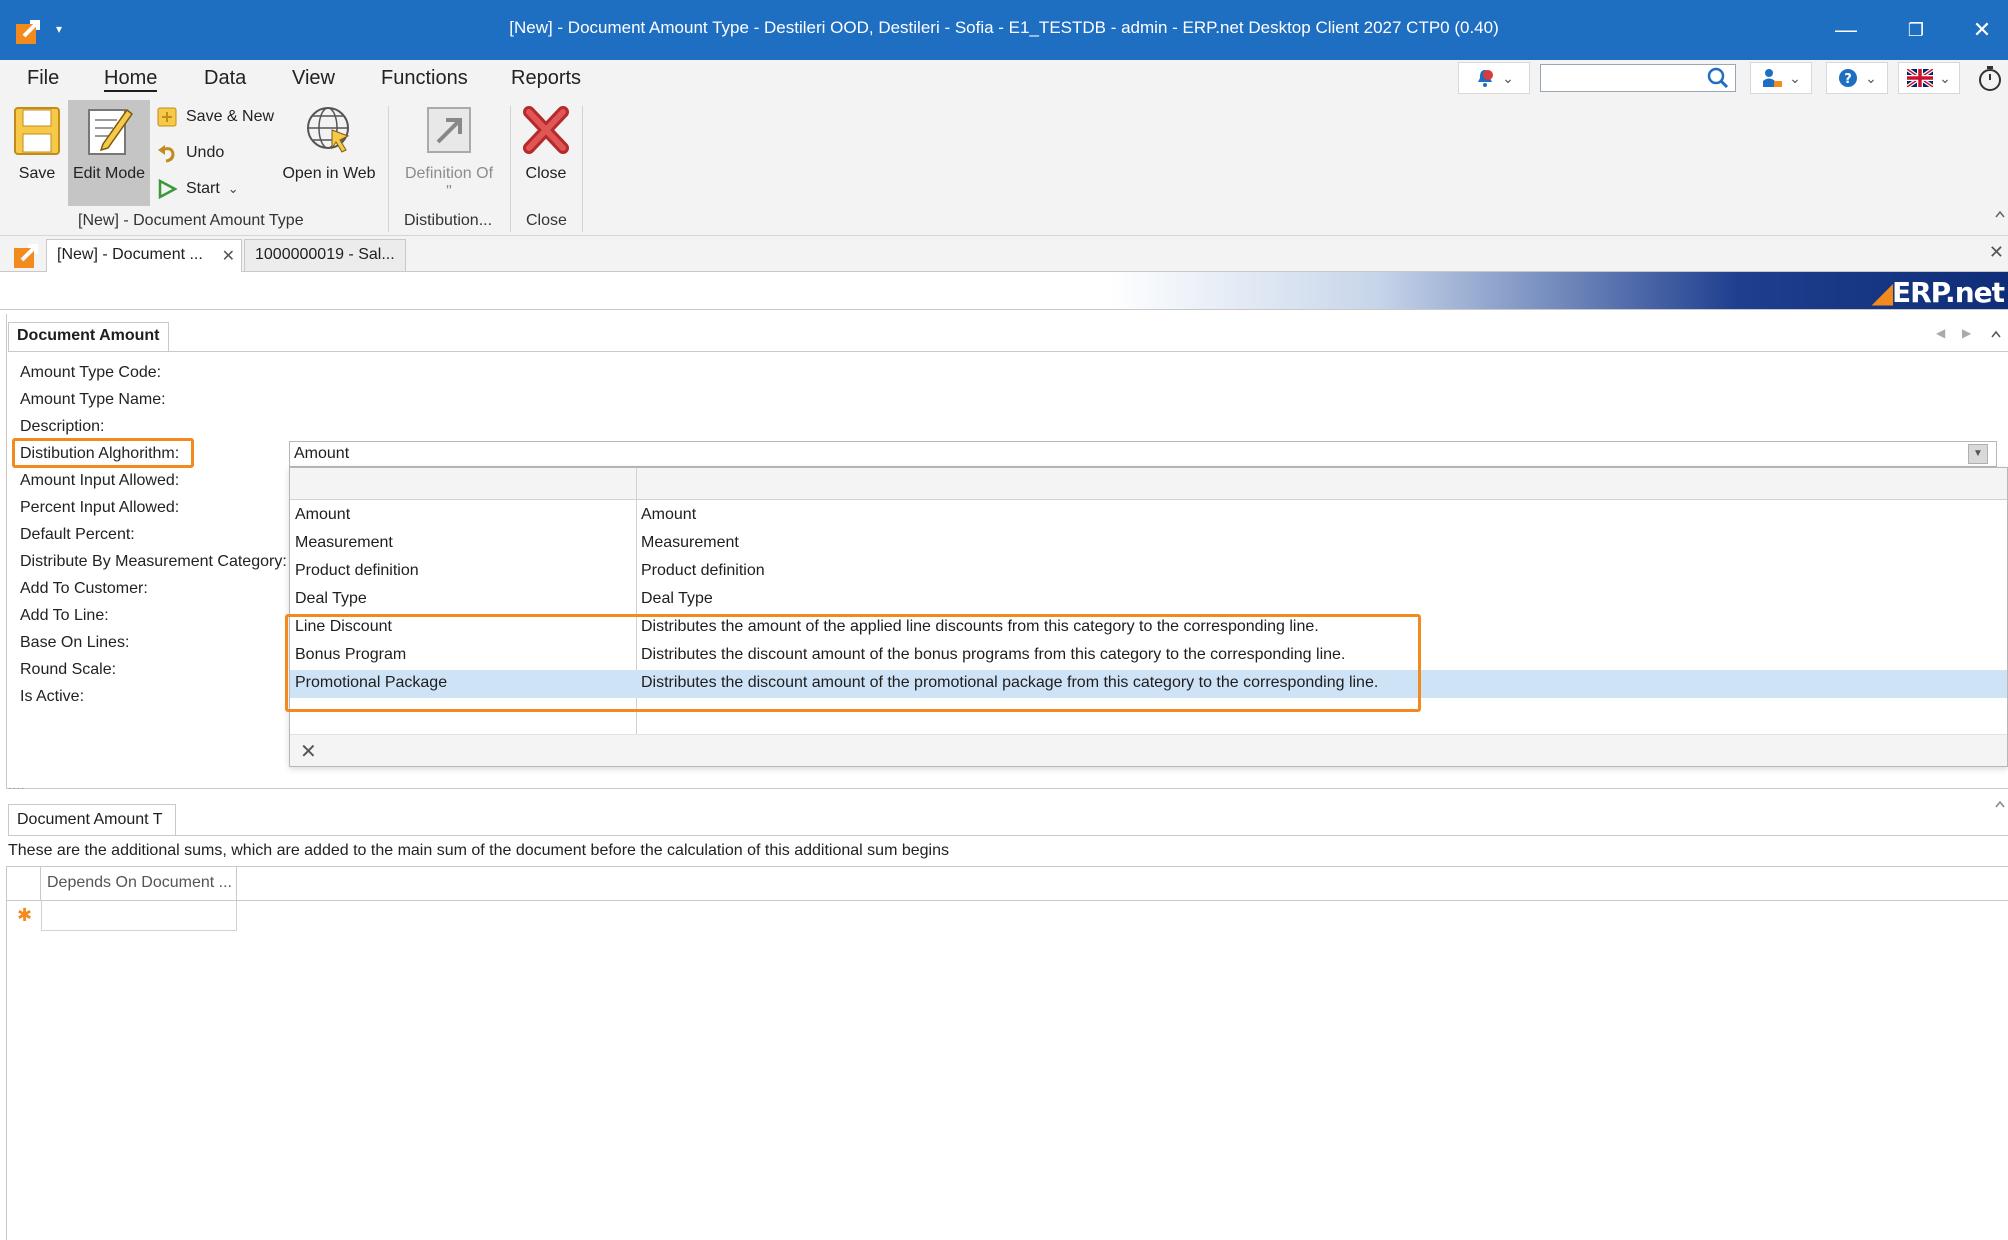 Image resolution: width=2008 pixels, height=1240 pixels. Describe the element at coordinates (449, 130) in the screenshot. I see `arrow-link-icon` at that location.